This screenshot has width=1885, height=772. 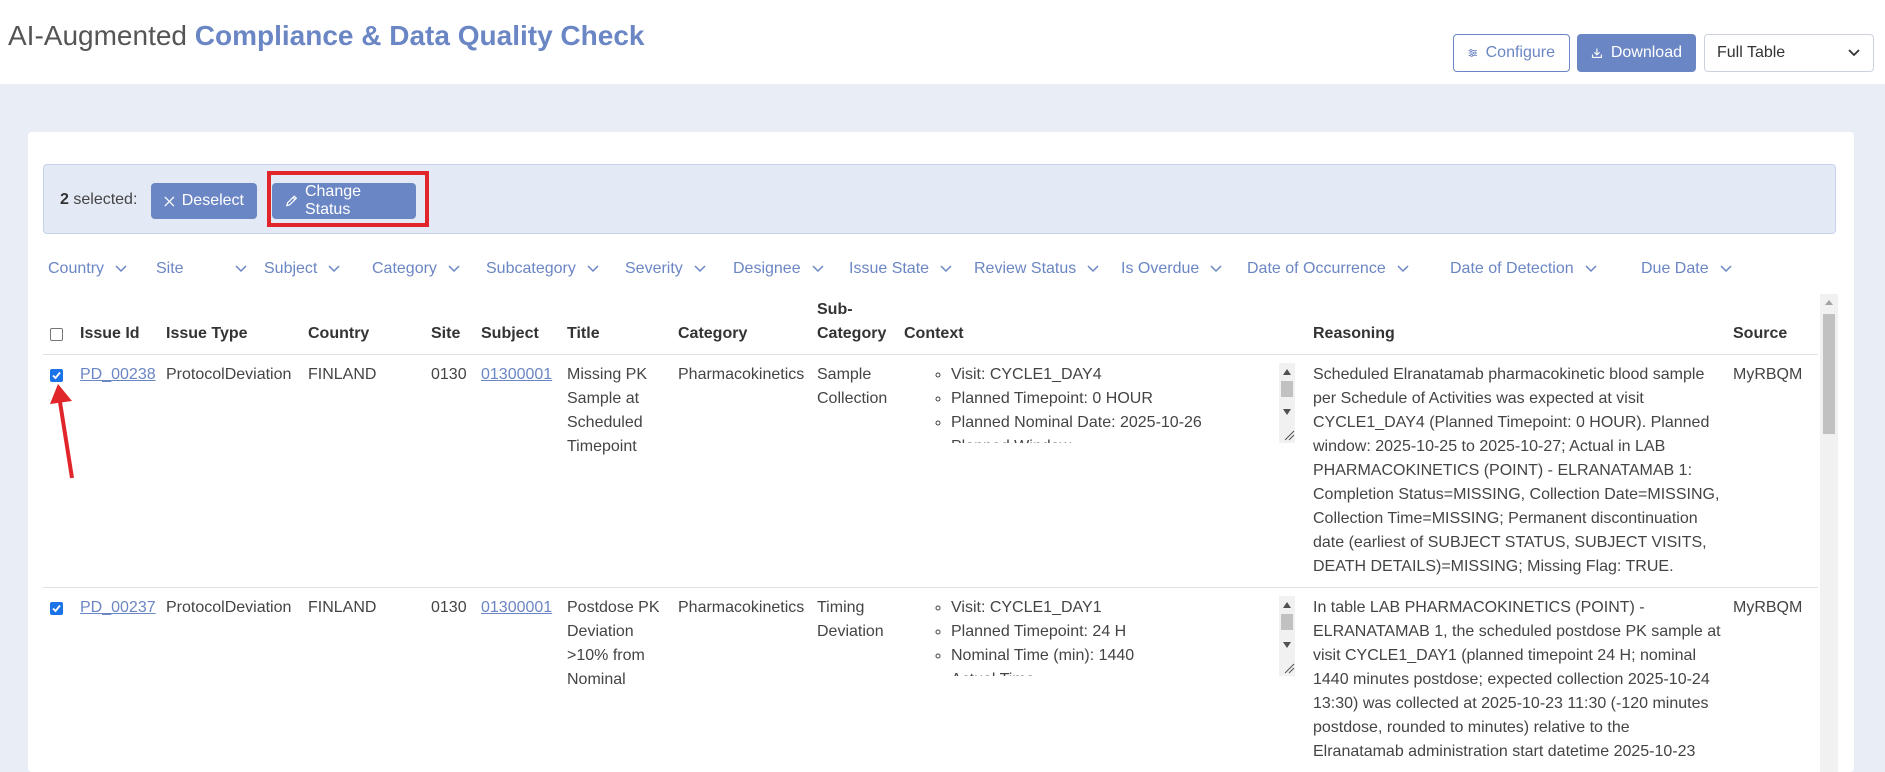 I want to click on filter-date-of-occurrence: Date of Occurrence, so click(x=1328, y=269).